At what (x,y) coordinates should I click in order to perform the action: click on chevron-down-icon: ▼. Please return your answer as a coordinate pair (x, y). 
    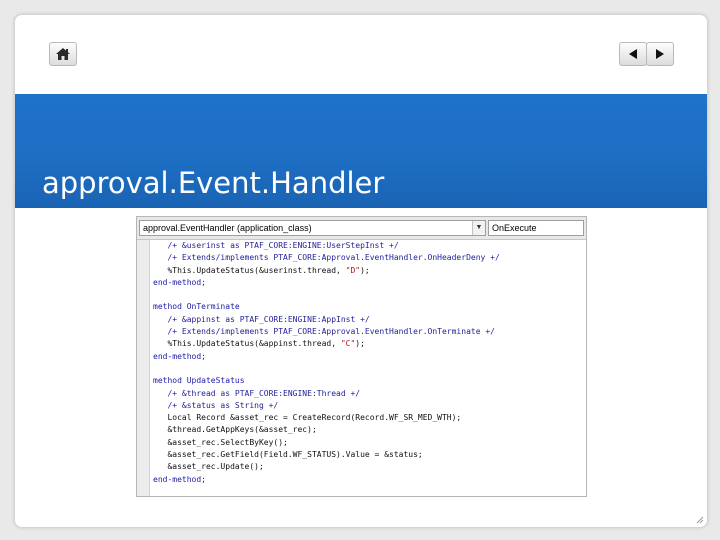
    Looking at the image, I should click on (478, 228).